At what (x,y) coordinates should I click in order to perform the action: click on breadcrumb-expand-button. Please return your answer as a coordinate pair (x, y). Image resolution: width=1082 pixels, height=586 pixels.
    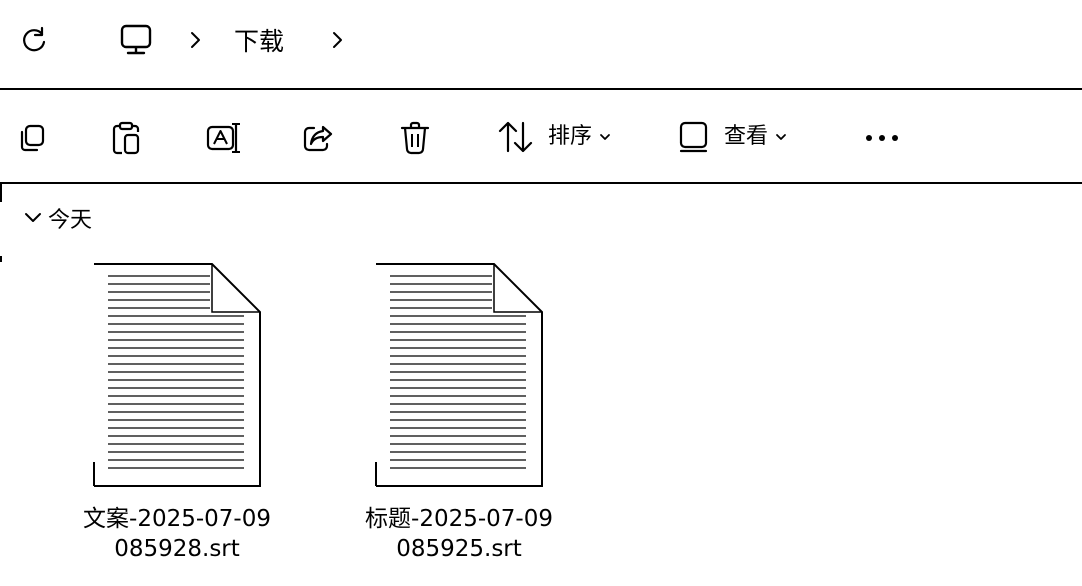
    Looking at the image, I should click on (337, 40).